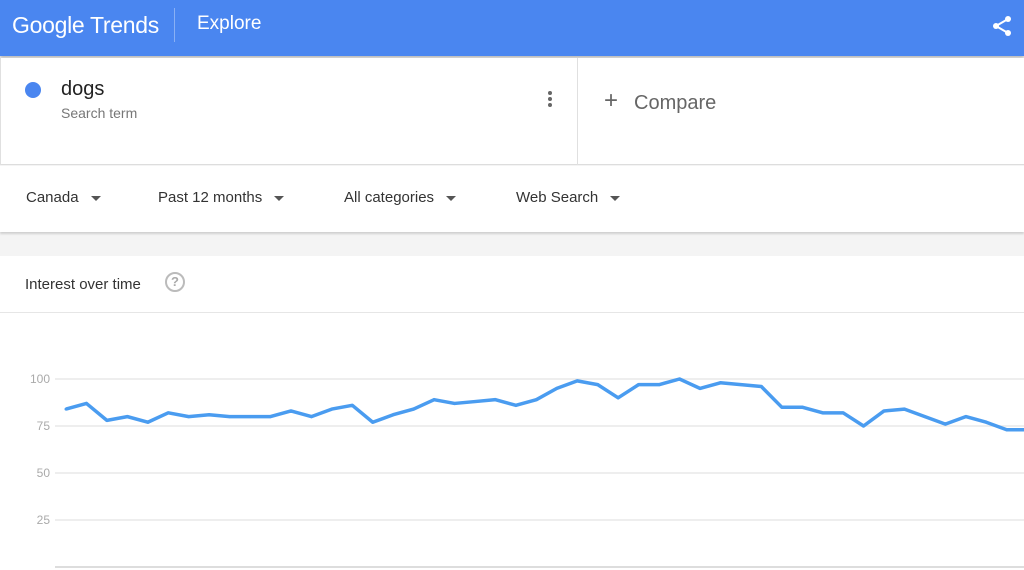 The width and height of the screenshot is (1024, 570). Describe the element at coordinates (85, 25) in the screenshot. I see `google-trends-logo: Google Trends` at that location.